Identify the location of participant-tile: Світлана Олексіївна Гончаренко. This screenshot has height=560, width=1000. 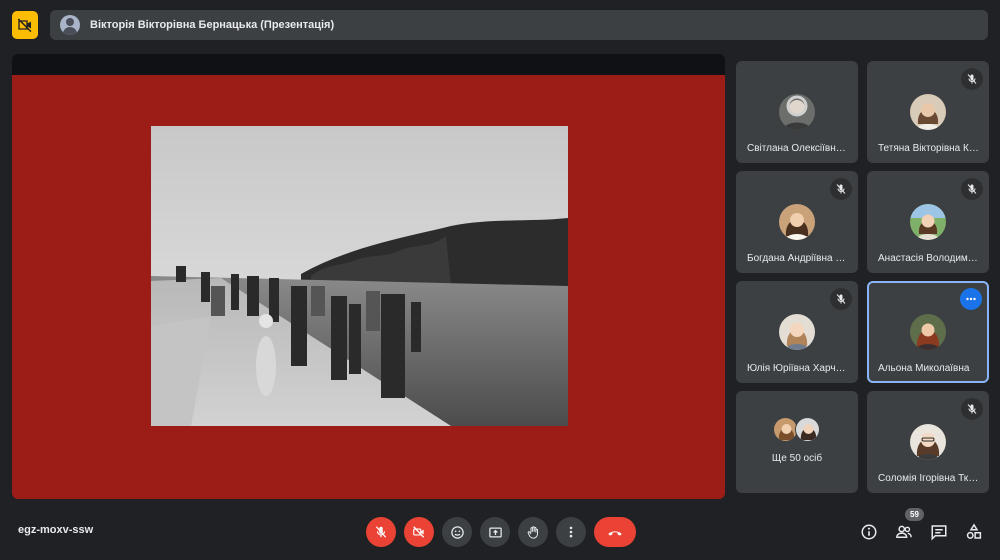
(797, 112).